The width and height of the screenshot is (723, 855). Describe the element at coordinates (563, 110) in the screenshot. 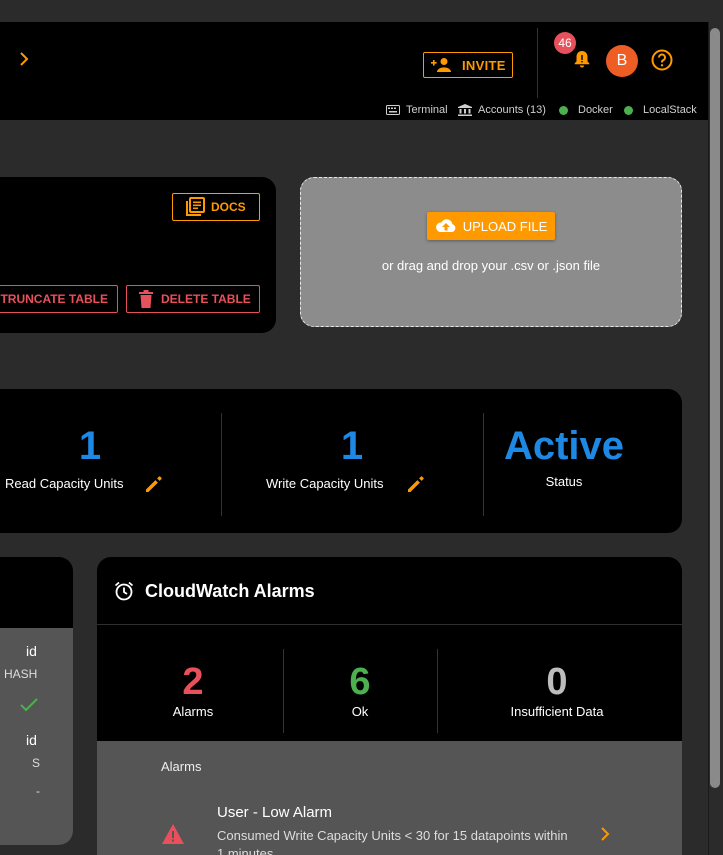

I see `docker-status-dot` at that location.